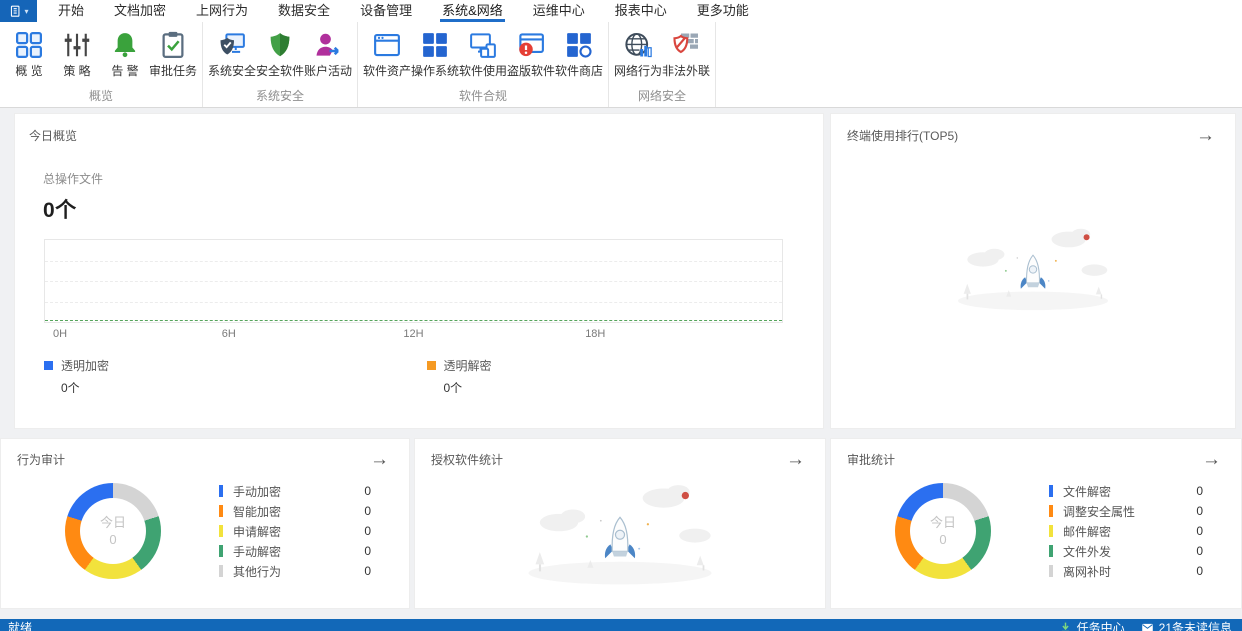 The height and width of the screenshot is (631, 1242). What do you see at coordinates (1195, 626) in the screenshot?
I see `unread-messages-label: 21条未读信息` at bounding box center [1195, 626].